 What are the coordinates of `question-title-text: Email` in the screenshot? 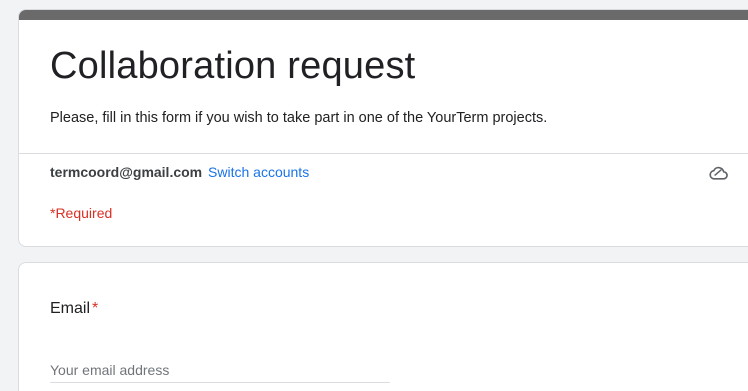 It's located at (70, 308).